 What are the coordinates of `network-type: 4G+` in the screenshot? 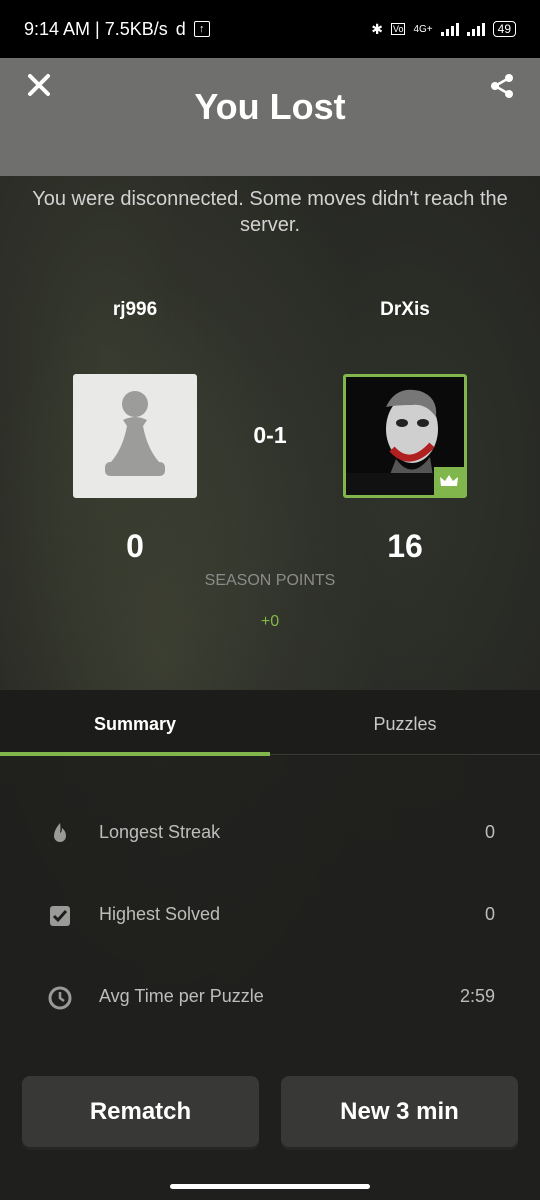 It's located at (423, 29).